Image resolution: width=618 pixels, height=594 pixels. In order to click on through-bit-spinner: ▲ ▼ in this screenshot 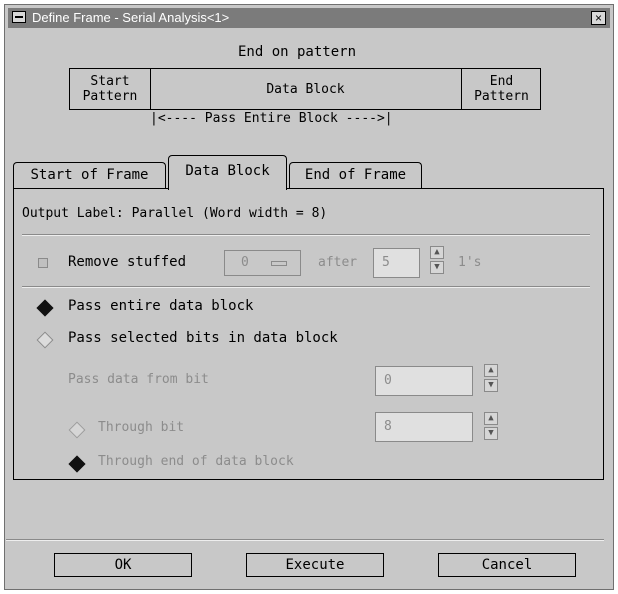, I will do `click(491, 426)`.